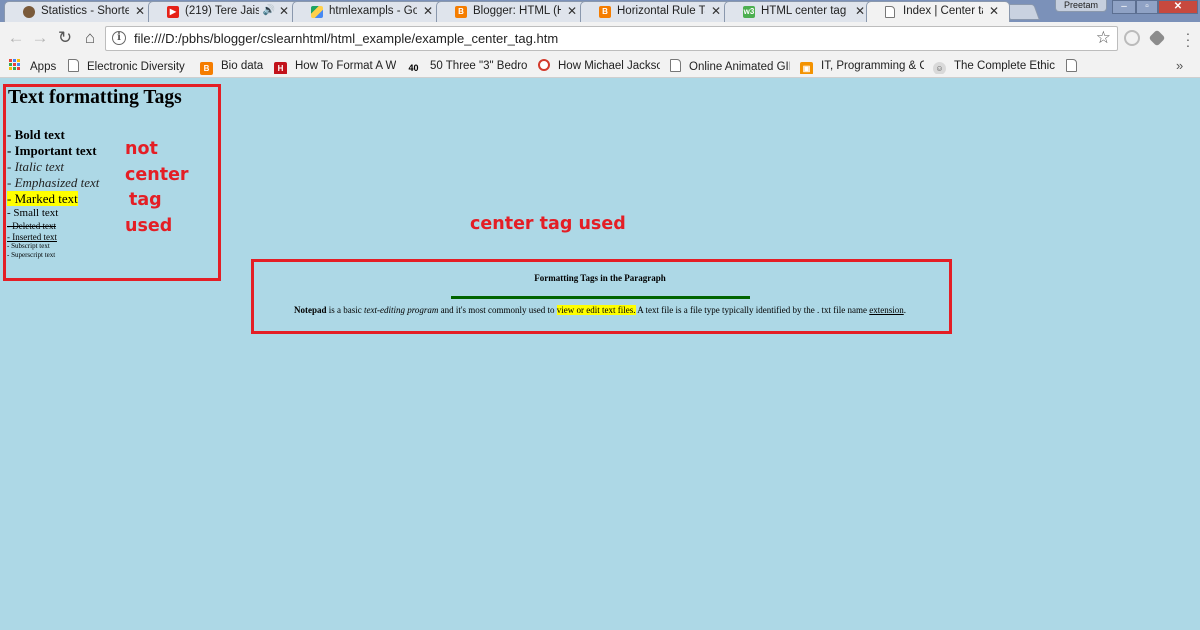 The height and width of the screenshot is (630, 1200). What do you see at coordinates (661, 11) in the screenshot?
I see `tab-title: Horizontal Rule Tag` at bounding box center [661, 11].